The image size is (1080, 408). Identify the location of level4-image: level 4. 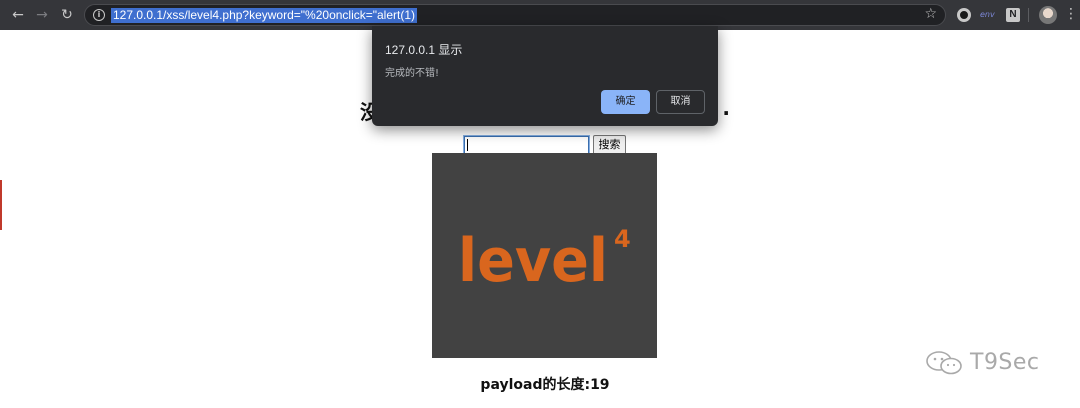
(544, 255).